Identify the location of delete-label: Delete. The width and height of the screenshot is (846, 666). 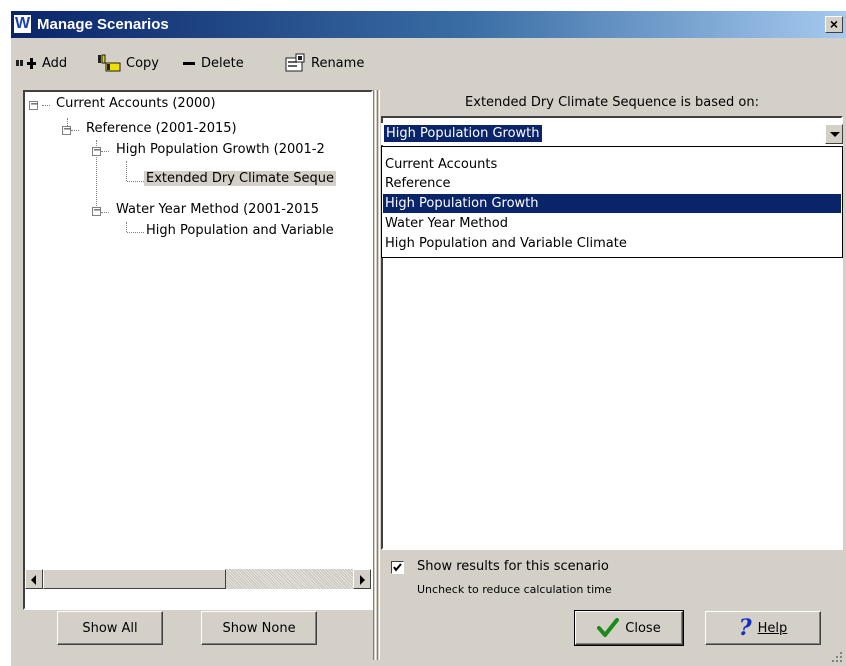
(222, 63).